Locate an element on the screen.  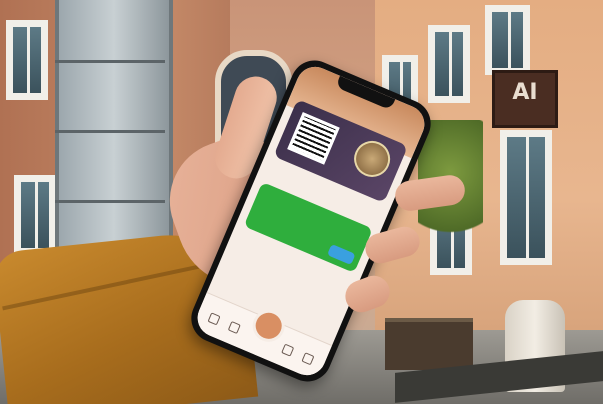
lower-window-left is located at coordinates (35, 215).